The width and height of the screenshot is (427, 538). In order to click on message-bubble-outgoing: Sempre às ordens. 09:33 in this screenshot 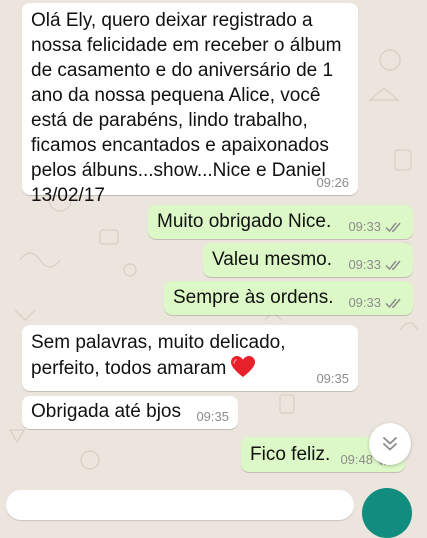, I will do `click(288, 298)`.